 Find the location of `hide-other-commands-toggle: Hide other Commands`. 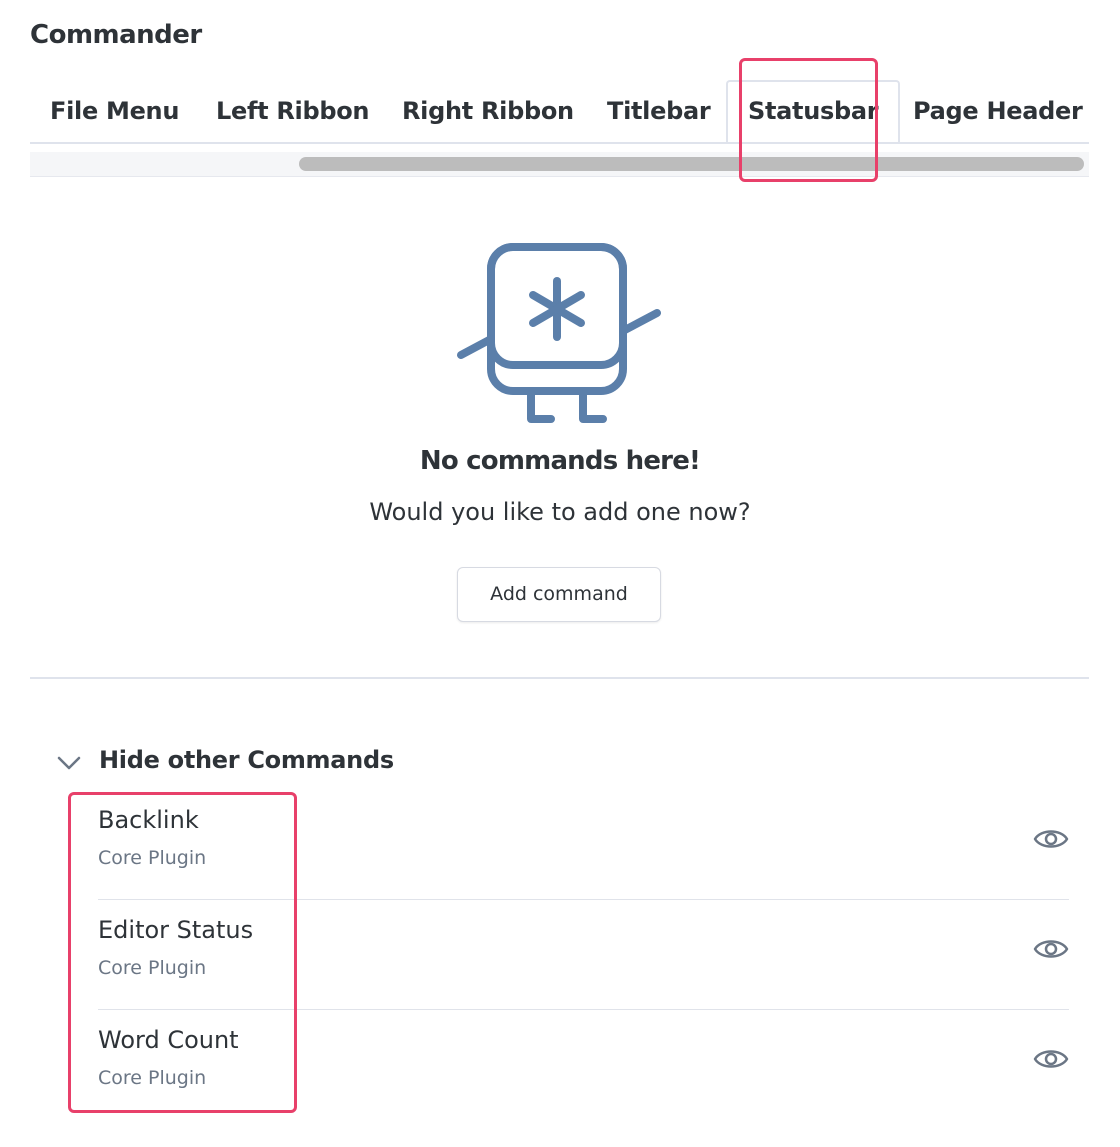

hide-other-commands-toggle: Hide other Commands is located at coordinates (224, 760).